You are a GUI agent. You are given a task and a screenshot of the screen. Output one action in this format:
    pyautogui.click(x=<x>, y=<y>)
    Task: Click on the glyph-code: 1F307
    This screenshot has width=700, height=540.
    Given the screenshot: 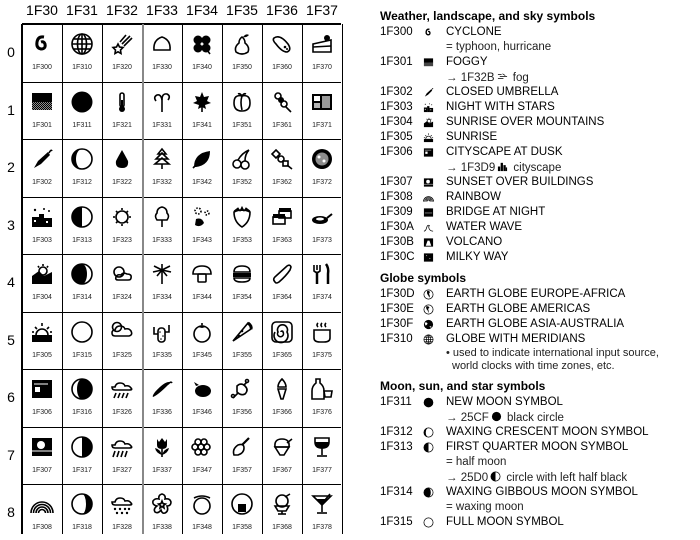 What is the action you would take?
    pyautogui.click(x=42, y=470)
    